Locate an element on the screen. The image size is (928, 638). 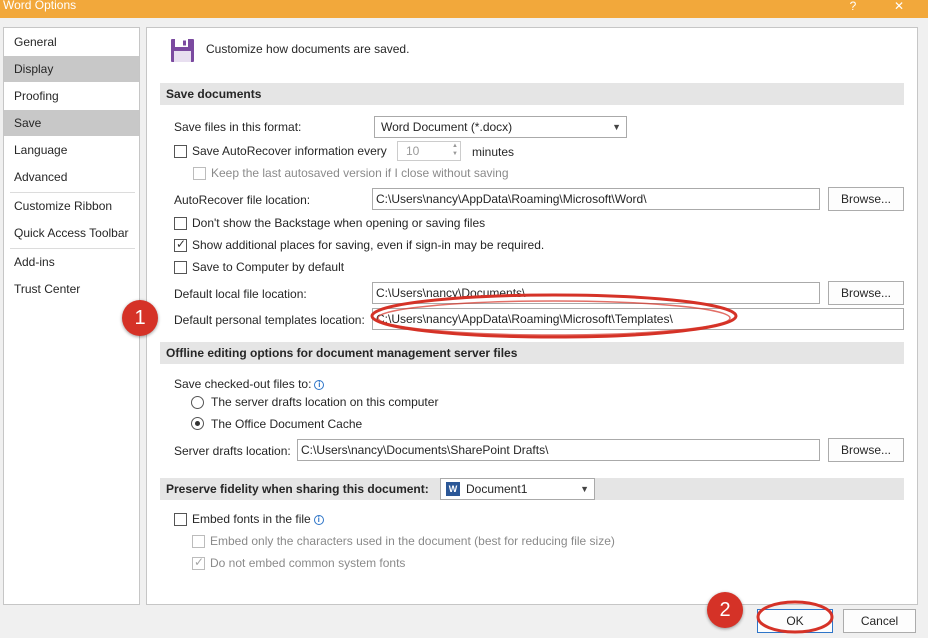
save-to-computer-label: Save to Computer by default is located at coordinates (268, 267).